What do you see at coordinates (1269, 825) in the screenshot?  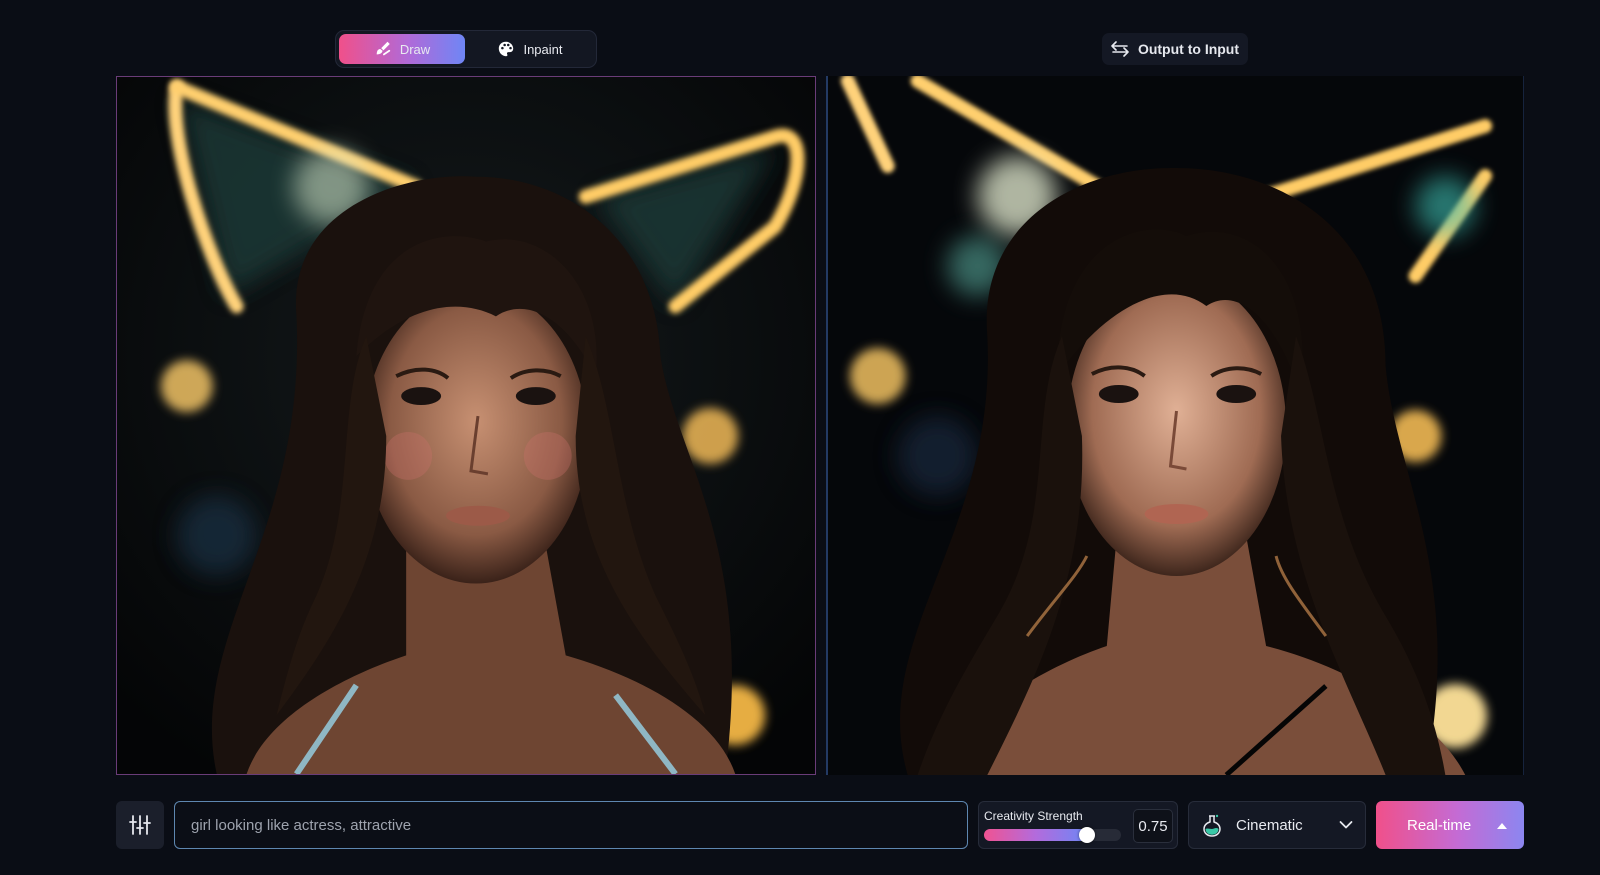 I see `style-label: Cinematic` at bounding box center [1269, 825].